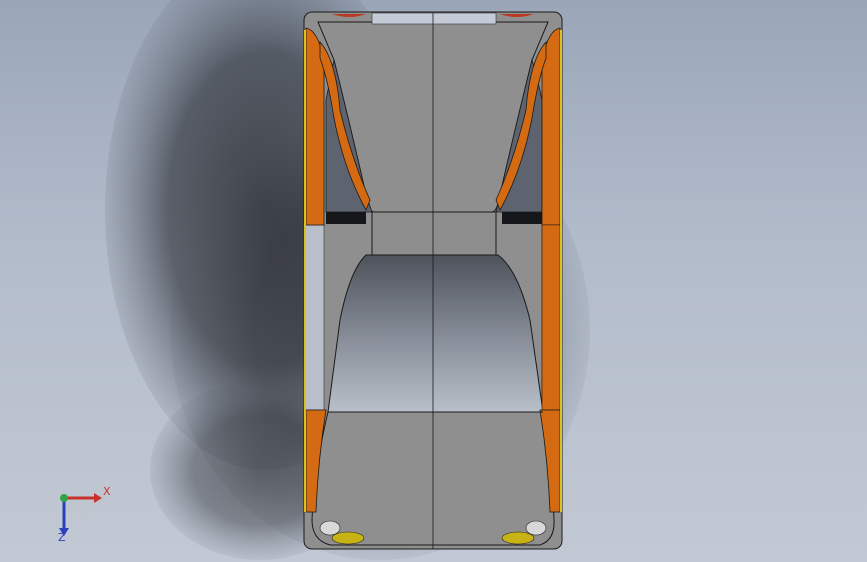 This screenshot has height=562, width=867. Describe the element at coordinates (522, 218) in the screenshot. I see `right-mirror` at that location.